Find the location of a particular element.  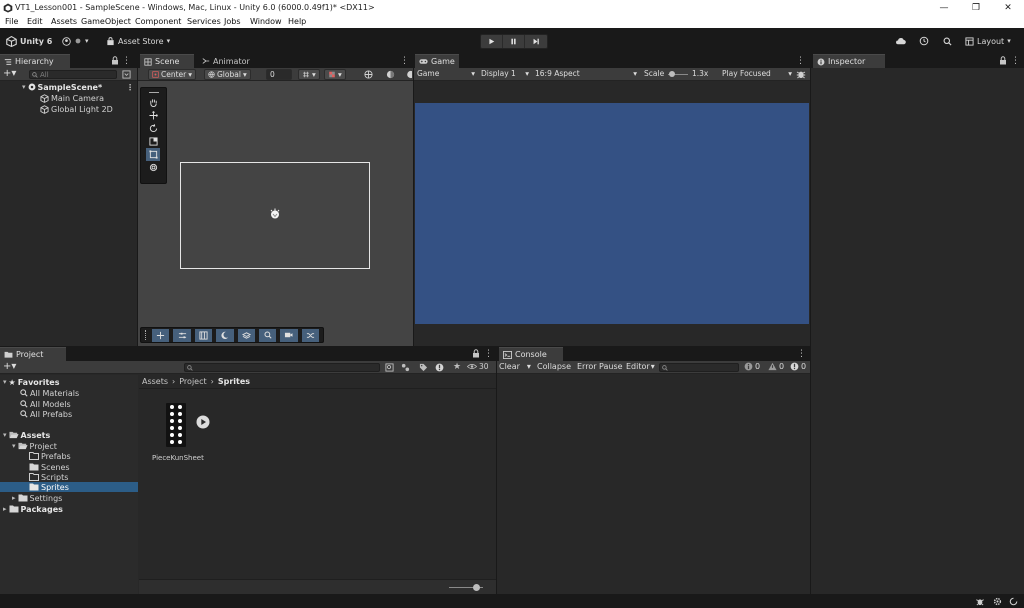

layout-dropdown: Layout ▾ is located at coordinates (988, 41).